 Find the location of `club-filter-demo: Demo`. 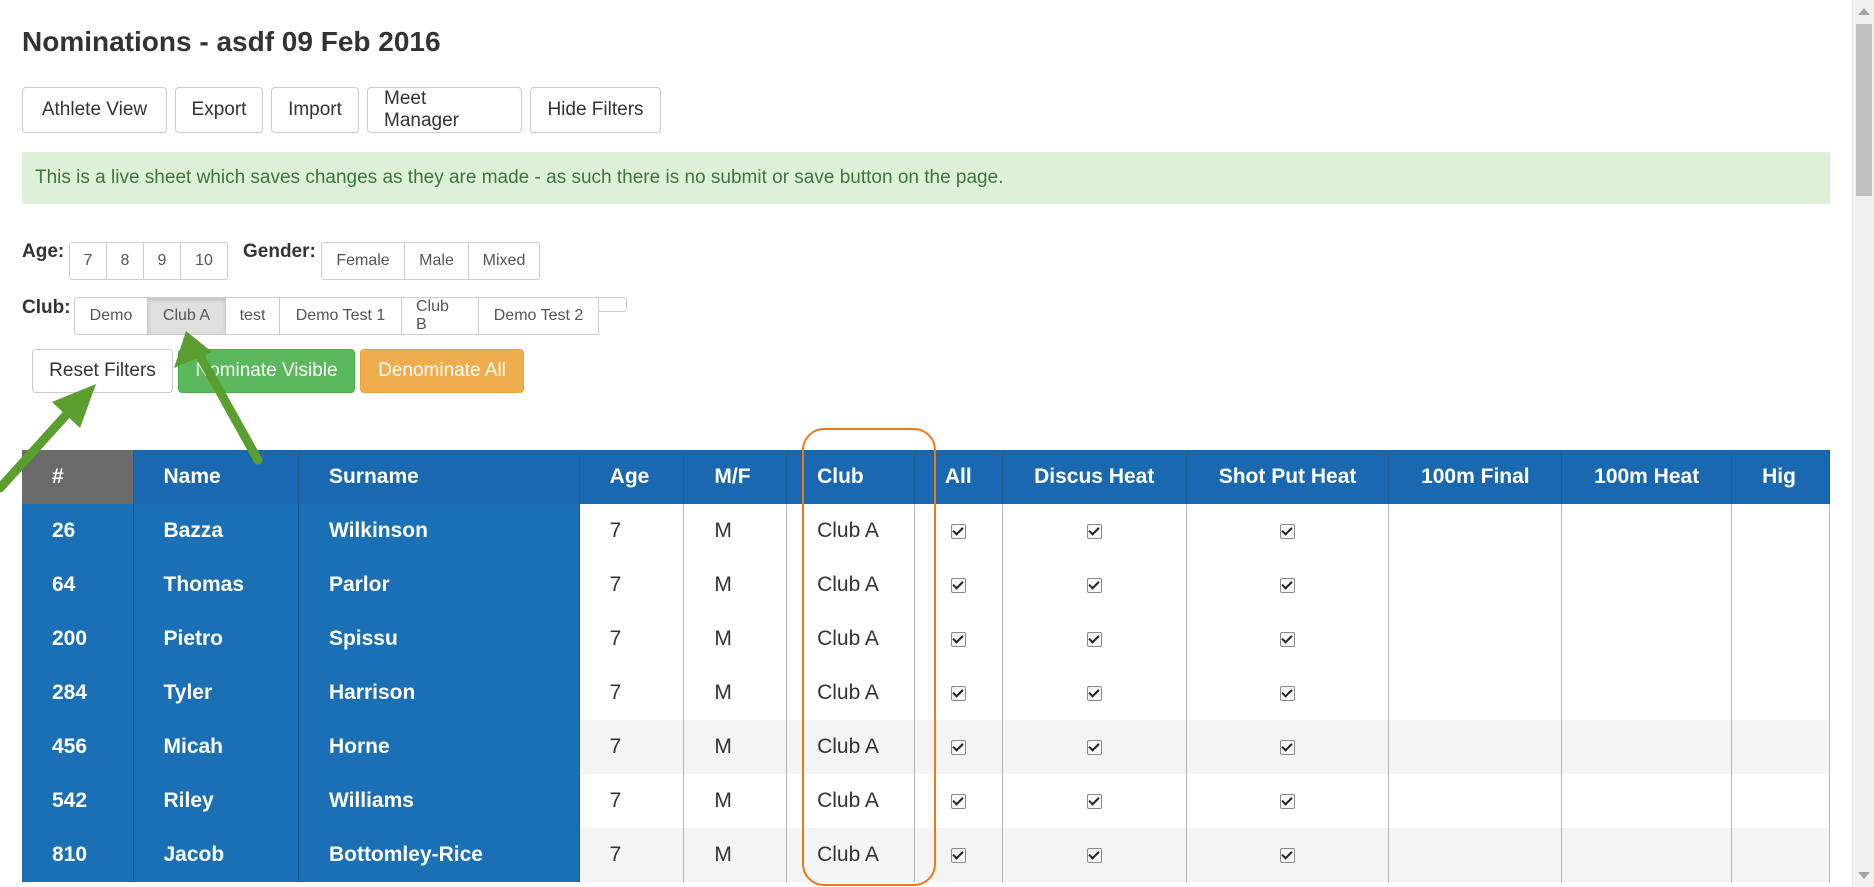

club-filter-demo: Demo is located at coordinates (111, 316).